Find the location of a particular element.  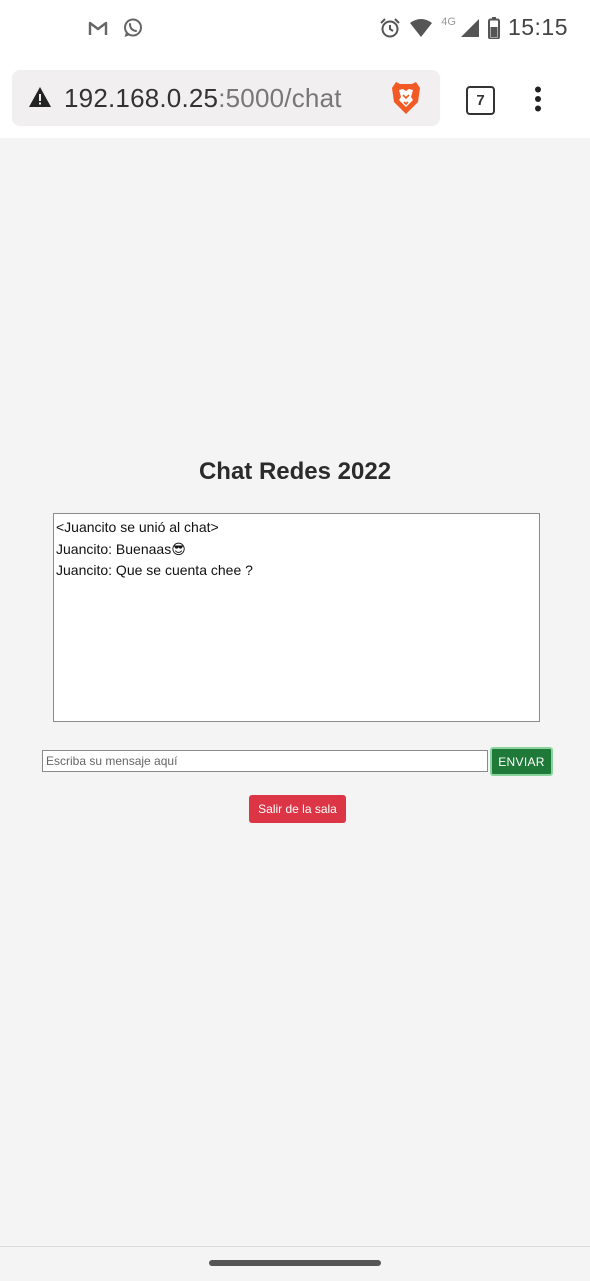

notification-icons is located at coordinates (116, 28).